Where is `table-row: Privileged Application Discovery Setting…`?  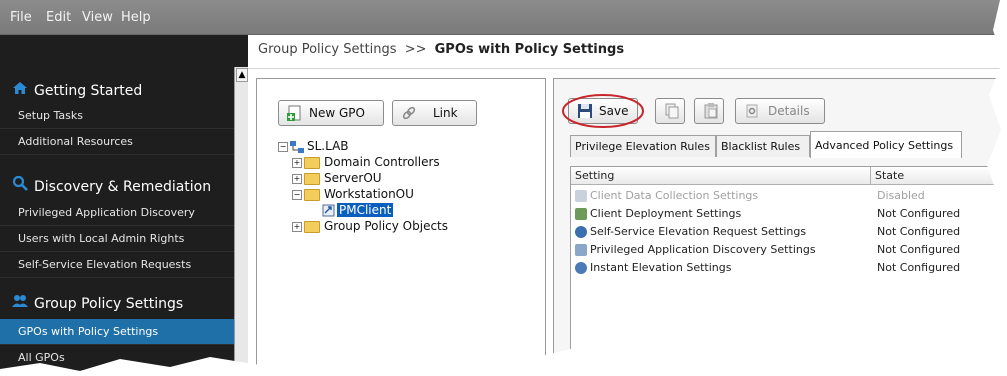
table-row: Privileged Application Discovery Setting… is located at coordinates (695, 250).